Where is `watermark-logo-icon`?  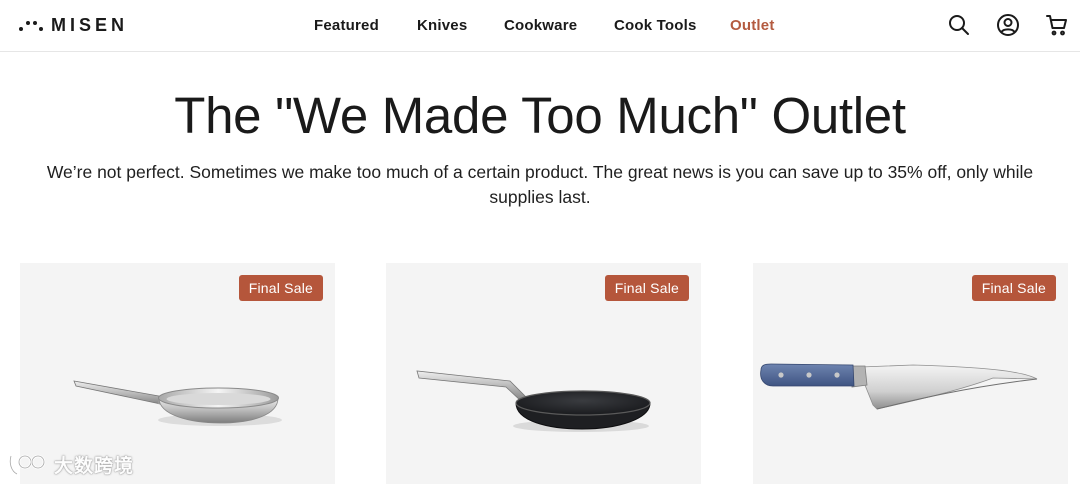 watermark-logo-icon is located at coordinates (27, 465).